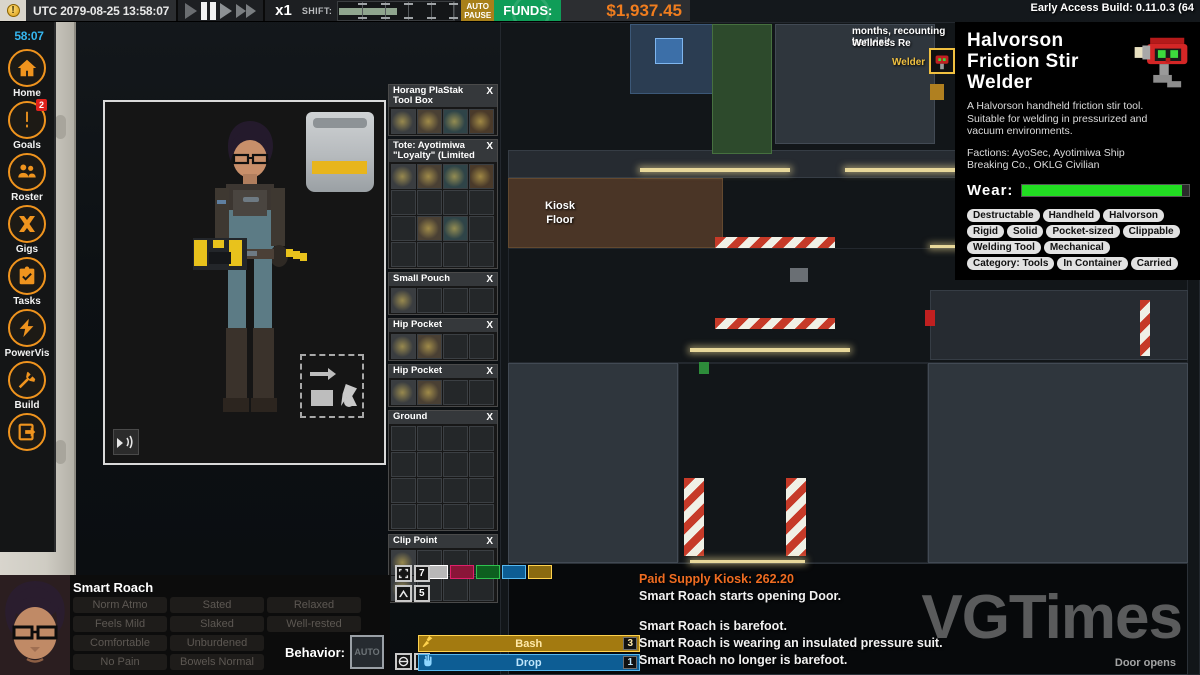  What do you see at coordinates (340, 152) in the screenshot?
I see `backpack-item` at bounding box center [340, 152].